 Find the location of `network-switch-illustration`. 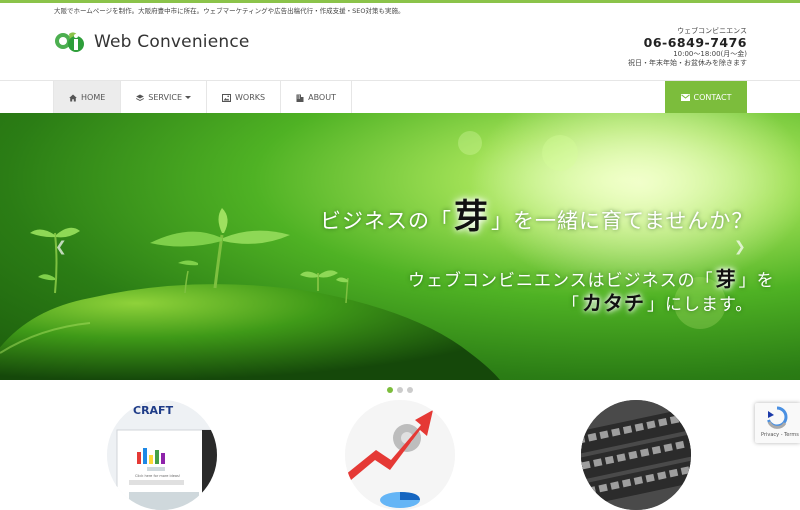

network-switch-illustration is located at coordinates (636, 455).